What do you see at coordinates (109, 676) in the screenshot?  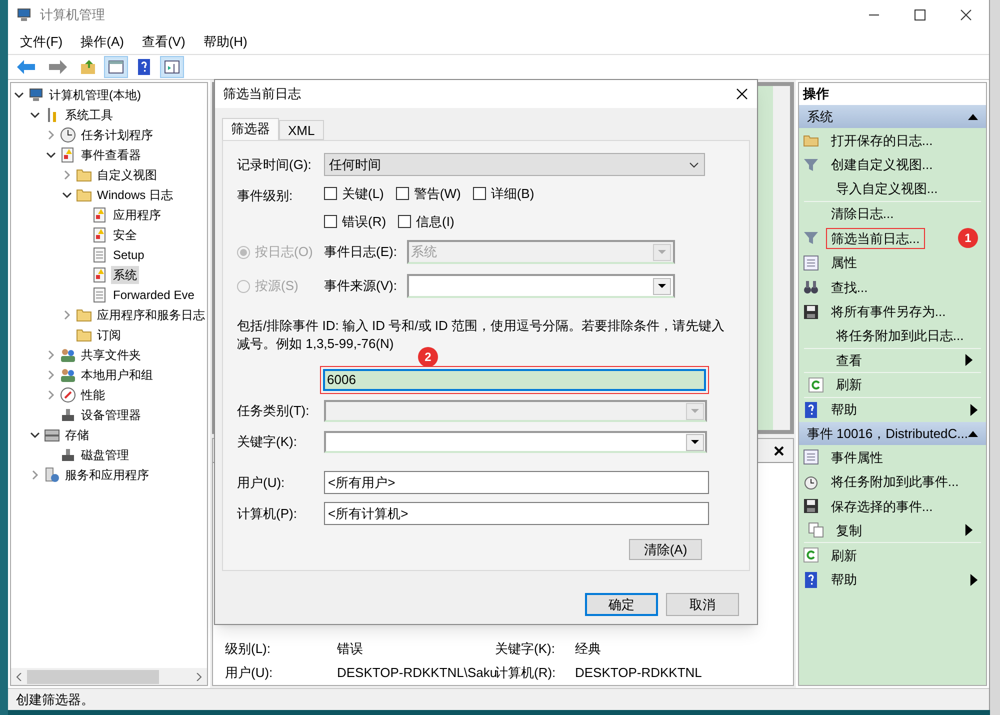 I see `horizontal-scrollbar` at bounding box center [109, 676].